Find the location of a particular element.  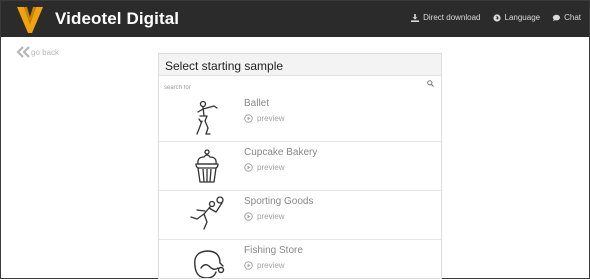

chat-link: Chat is located at coordinates (566, 17).